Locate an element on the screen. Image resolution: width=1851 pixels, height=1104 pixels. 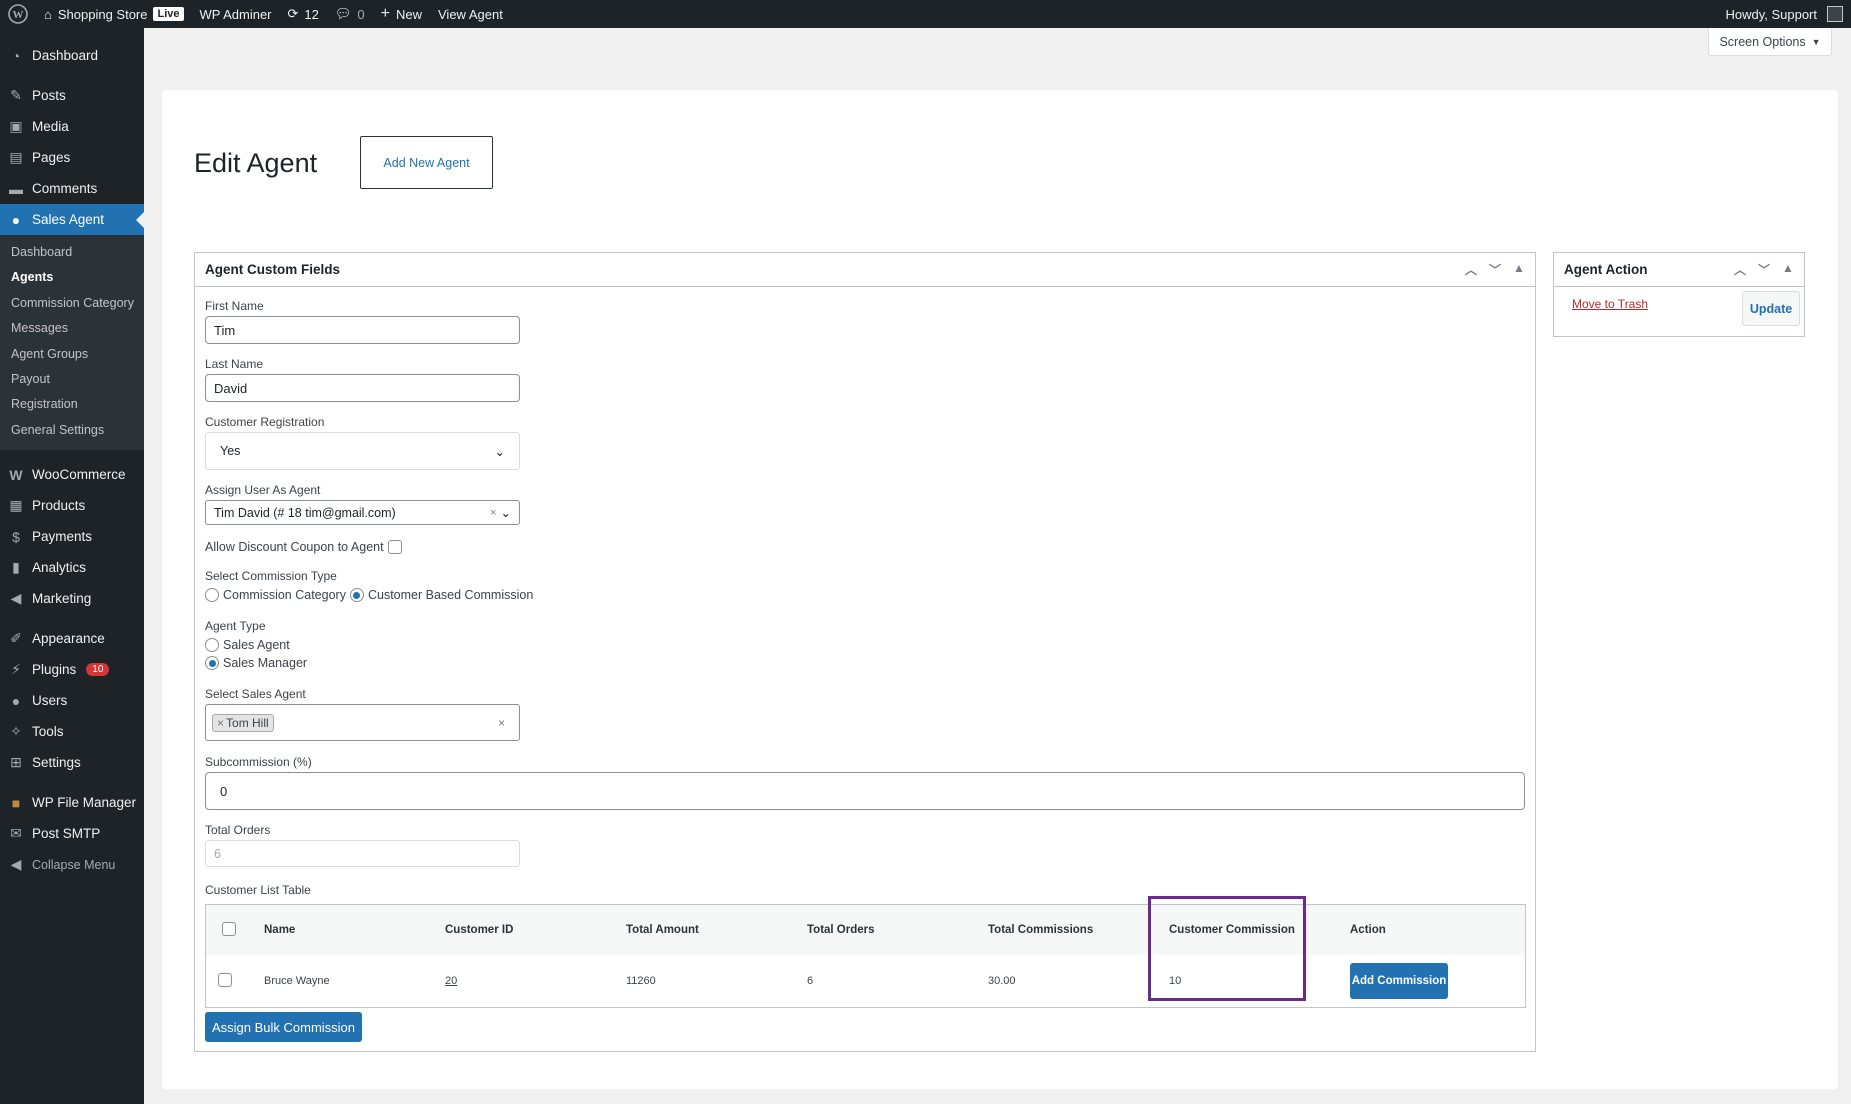
update-button: Update is located at coordinates (1771, 308).